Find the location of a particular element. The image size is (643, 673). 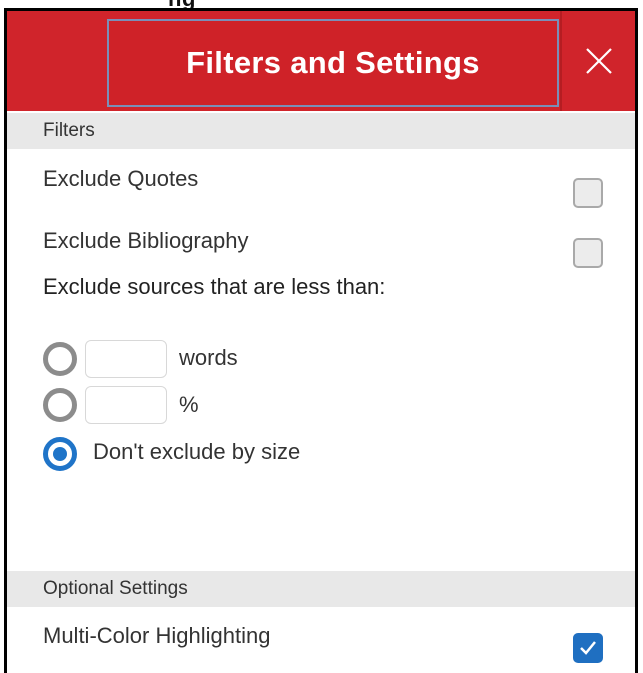

panel-header: Filters and Settings is located at coordinates (321, 61).